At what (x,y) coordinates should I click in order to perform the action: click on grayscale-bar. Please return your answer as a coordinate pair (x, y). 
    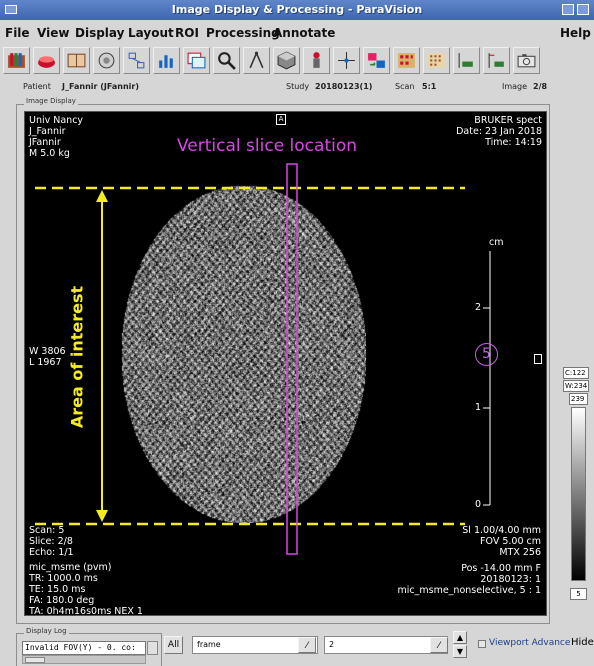
    Looking at the image, I should click on (578, 494).